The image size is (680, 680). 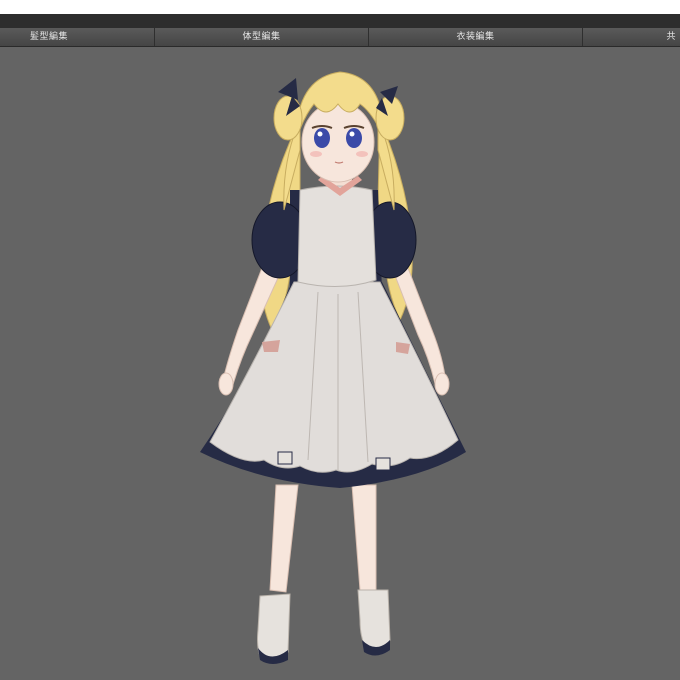 I want to click on right-pocket, so click(x=403, y=348).